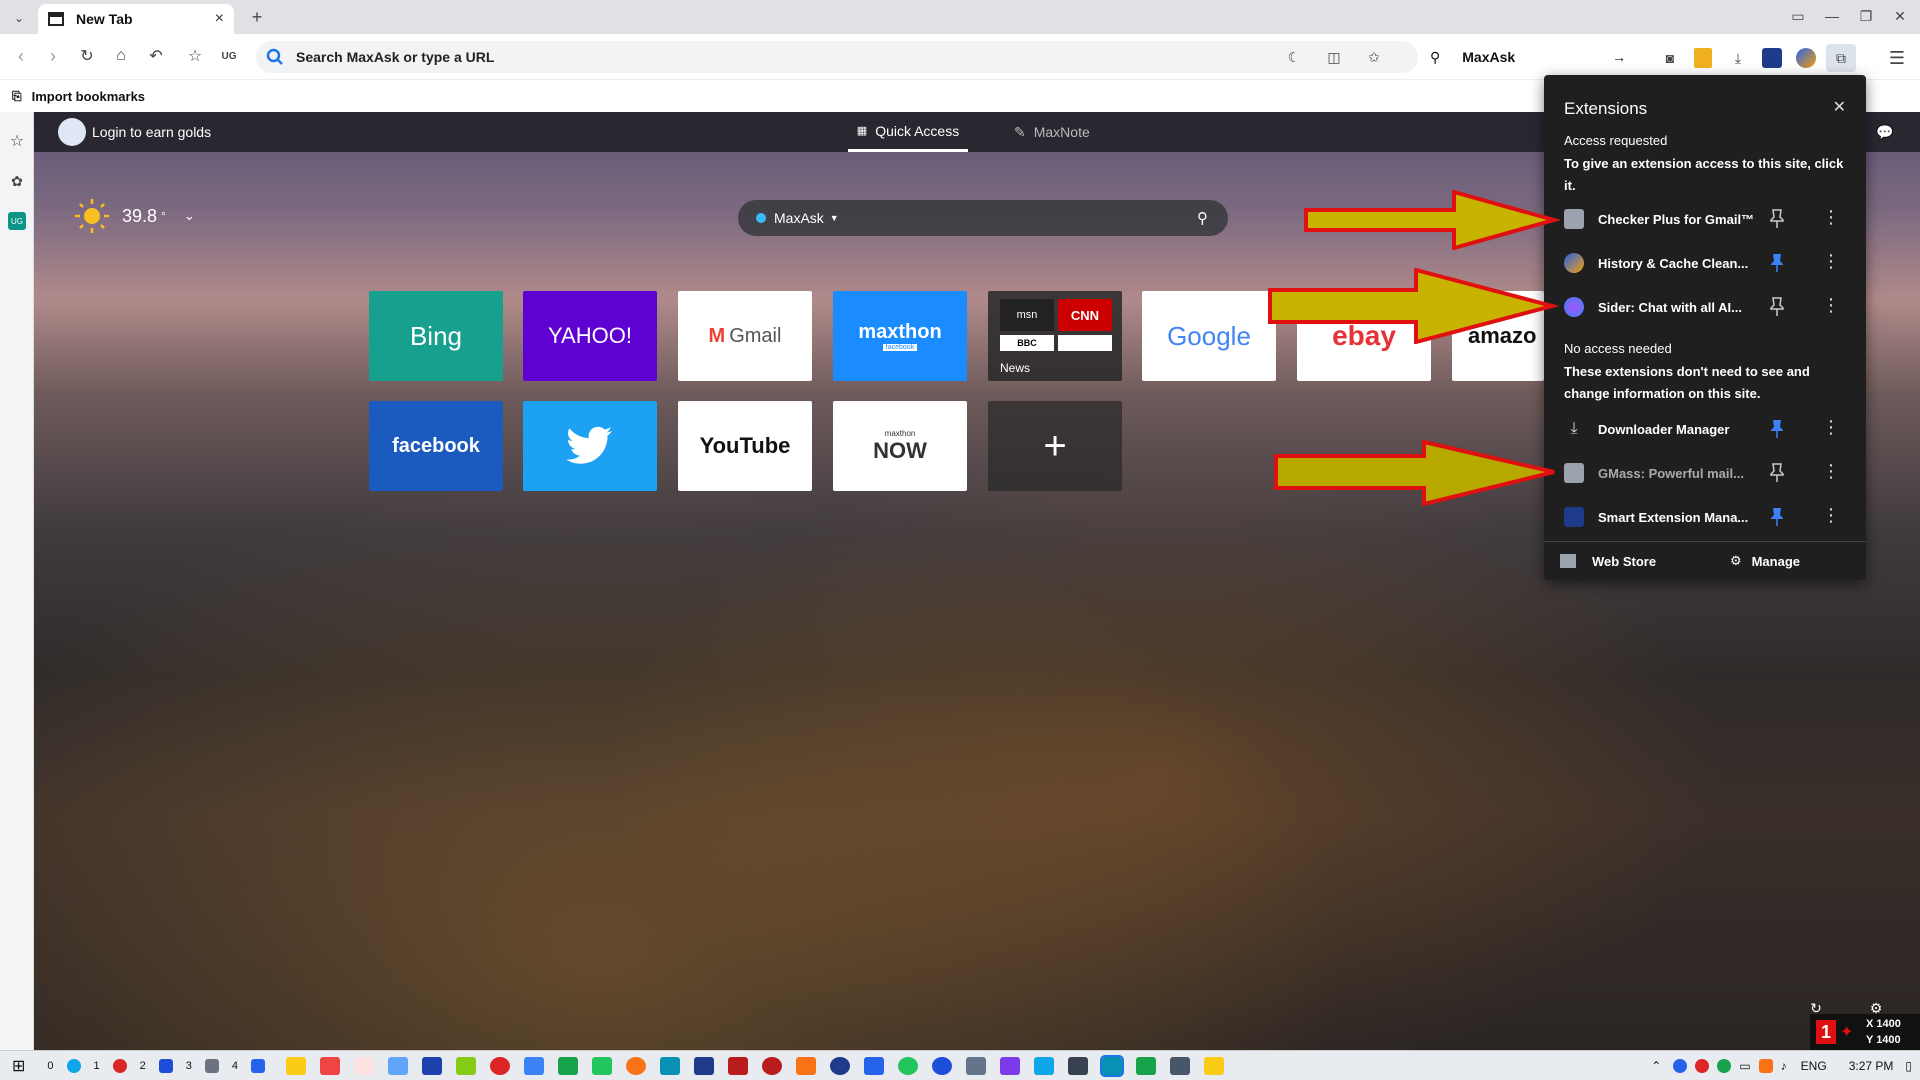  I want to click on sidebar-favorites-icon: ☆, so click(17, 141).